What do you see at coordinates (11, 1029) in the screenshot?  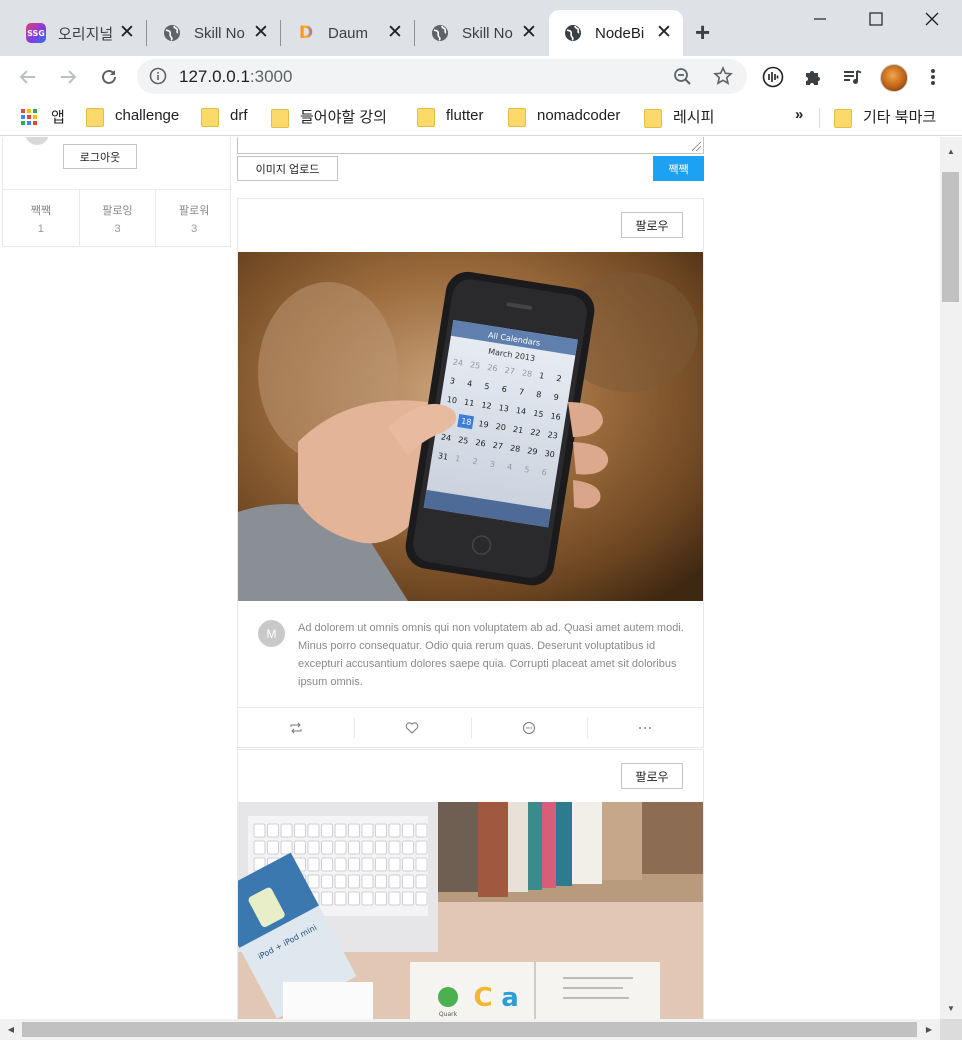 I see `scroll-left-arrow-icon: ◀` at bounding box center [11, 1029].